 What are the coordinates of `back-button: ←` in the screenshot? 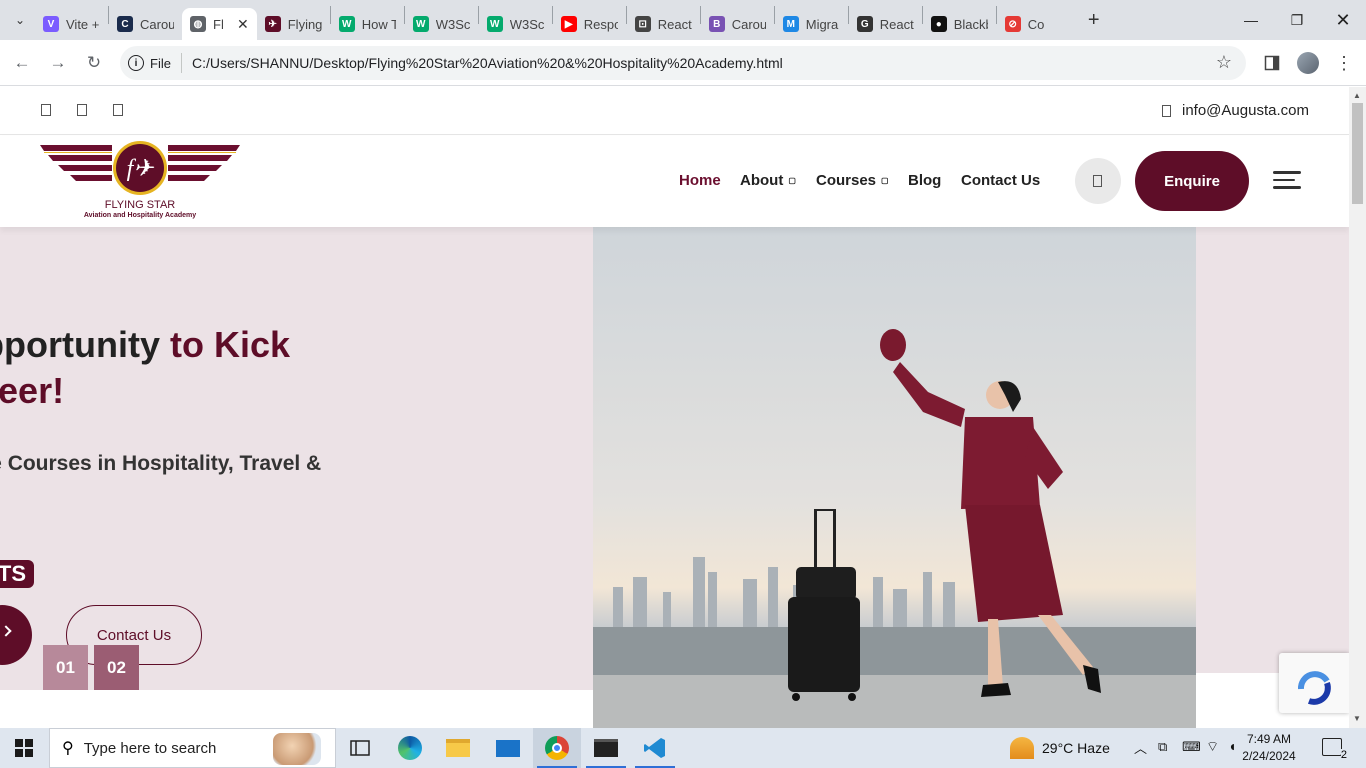 It's located at (22, 63).